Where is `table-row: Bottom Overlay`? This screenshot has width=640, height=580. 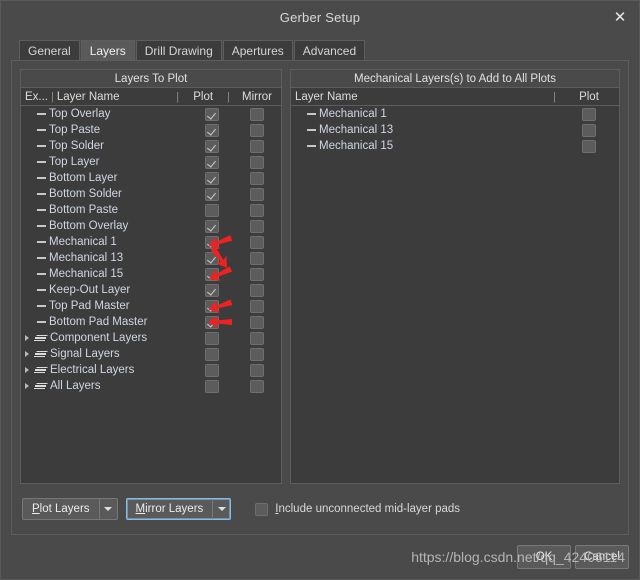 table-row: Bottom Overlay is located at coordinates (151, 226).